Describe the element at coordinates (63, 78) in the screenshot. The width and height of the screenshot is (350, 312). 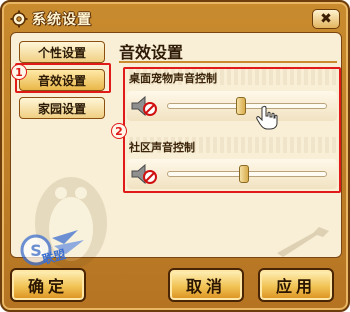
I see `highlight-box-sound-tab` at that location.